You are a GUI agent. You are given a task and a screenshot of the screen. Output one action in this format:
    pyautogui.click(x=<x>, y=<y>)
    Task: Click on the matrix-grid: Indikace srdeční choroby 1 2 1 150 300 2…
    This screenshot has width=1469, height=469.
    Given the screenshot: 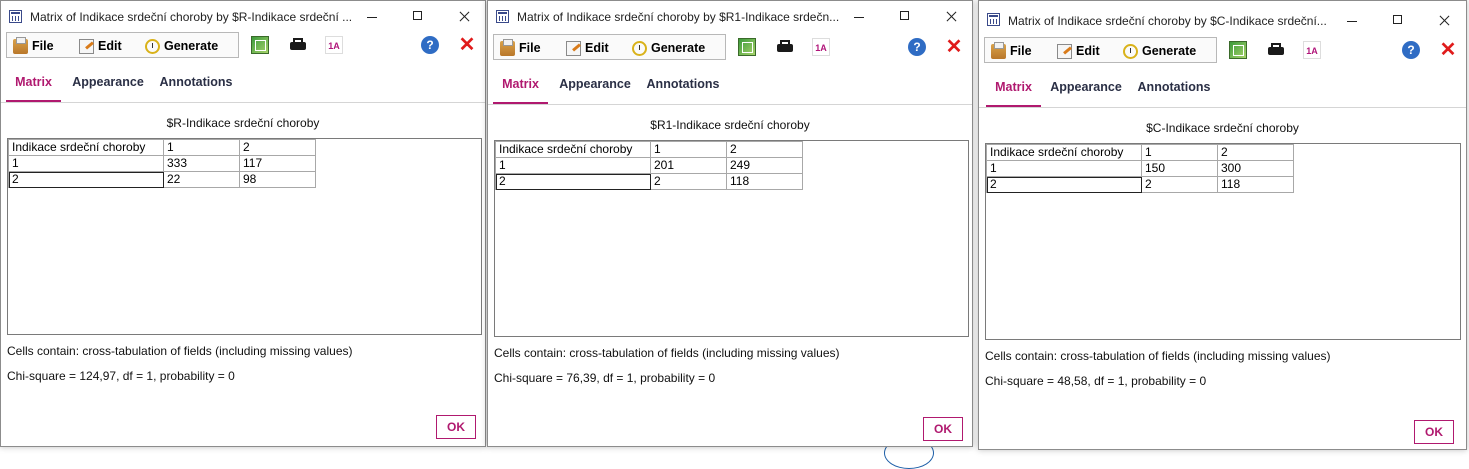 What is the action you would take?
    pyautogui.click(x=1223, y=241)
    